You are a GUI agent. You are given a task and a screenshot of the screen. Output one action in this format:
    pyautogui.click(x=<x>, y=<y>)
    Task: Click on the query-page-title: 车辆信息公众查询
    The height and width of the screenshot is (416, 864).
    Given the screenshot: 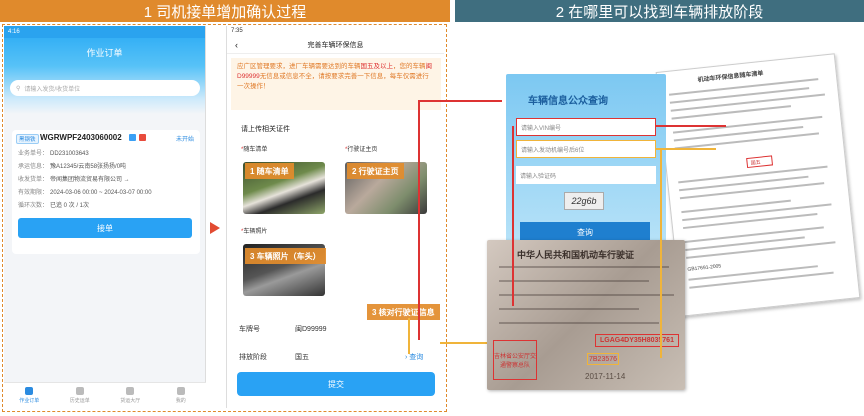 What is the action you would take?
    pyautogui.click(x=568, y=101)
    